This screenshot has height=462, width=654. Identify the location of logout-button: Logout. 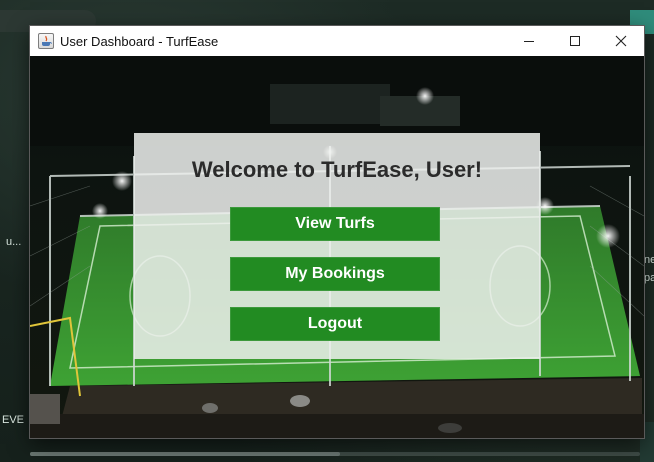
(335, 324).